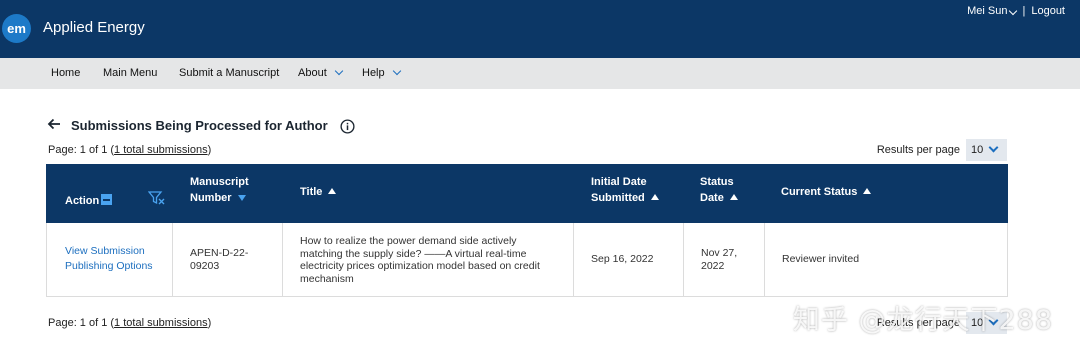 The image size is (1080, 361). I want to click on header-initial-date: Initial Date Submitted, so click(625, 190).